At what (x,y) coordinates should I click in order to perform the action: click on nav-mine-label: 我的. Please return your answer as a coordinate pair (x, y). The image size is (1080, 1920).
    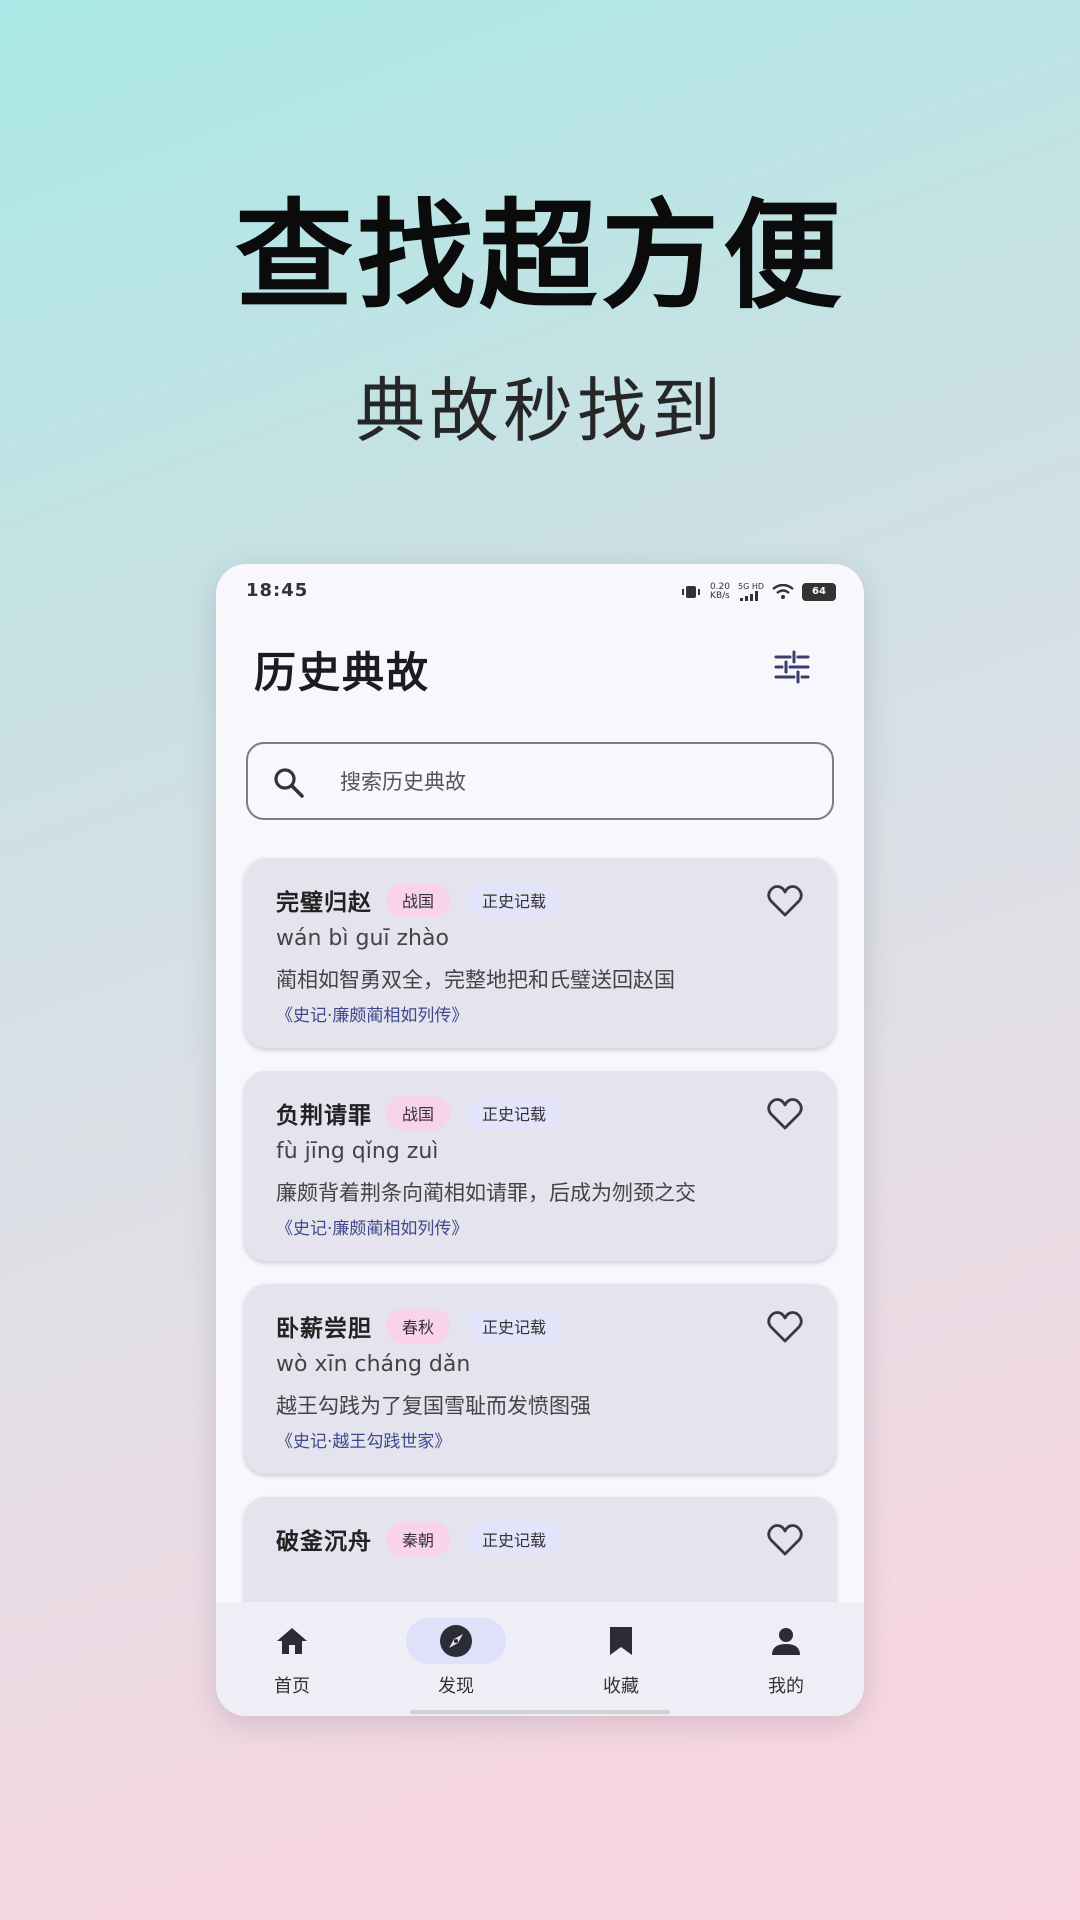
    Looking at the image, I should click on (786, 1686).